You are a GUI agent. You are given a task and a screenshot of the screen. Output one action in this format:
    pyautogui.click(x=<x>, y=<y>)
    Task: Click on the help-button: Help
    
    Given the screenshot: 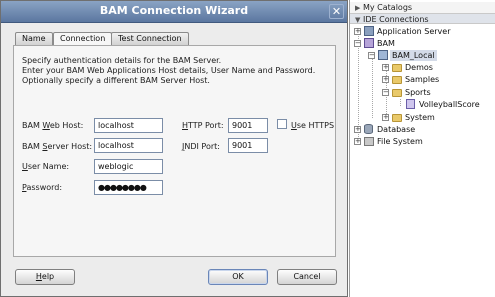 What is the action you would take?
    pyautogui.click(x=45, y=277)
    